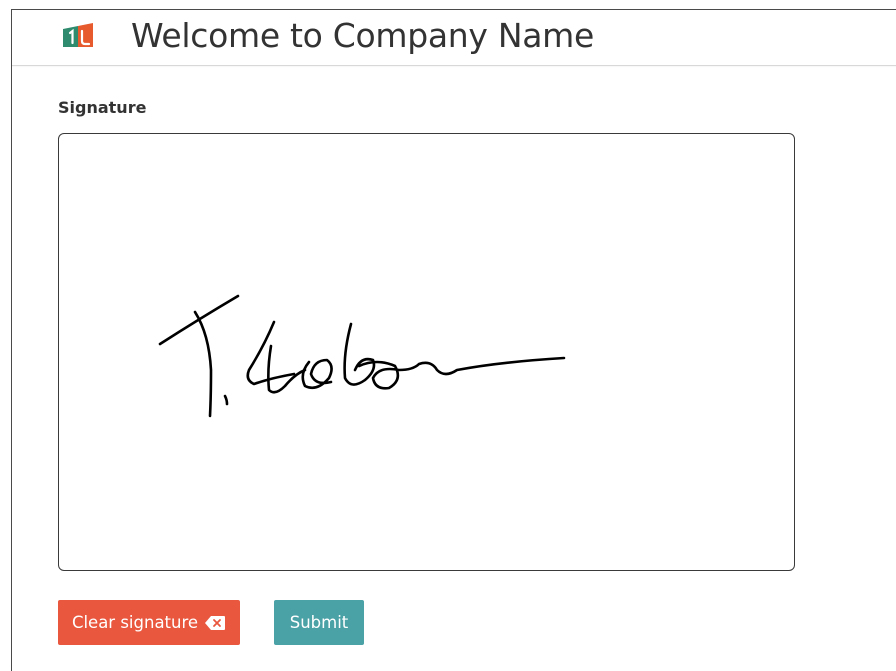  I want to click on submit-label: Submit, so click(319, 622).